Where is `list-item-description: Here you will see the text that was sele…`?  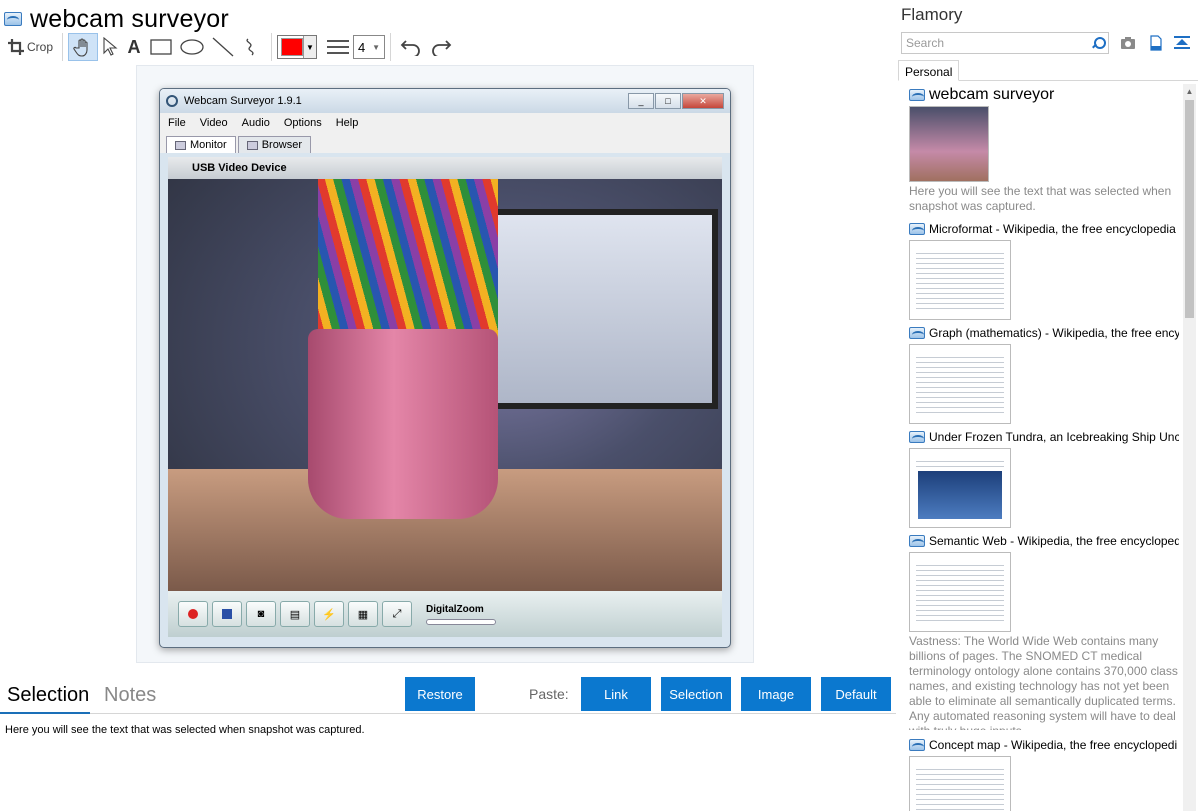
list-item-description: Here you will see the text that was sele… is located at coordinates (1040, 198).